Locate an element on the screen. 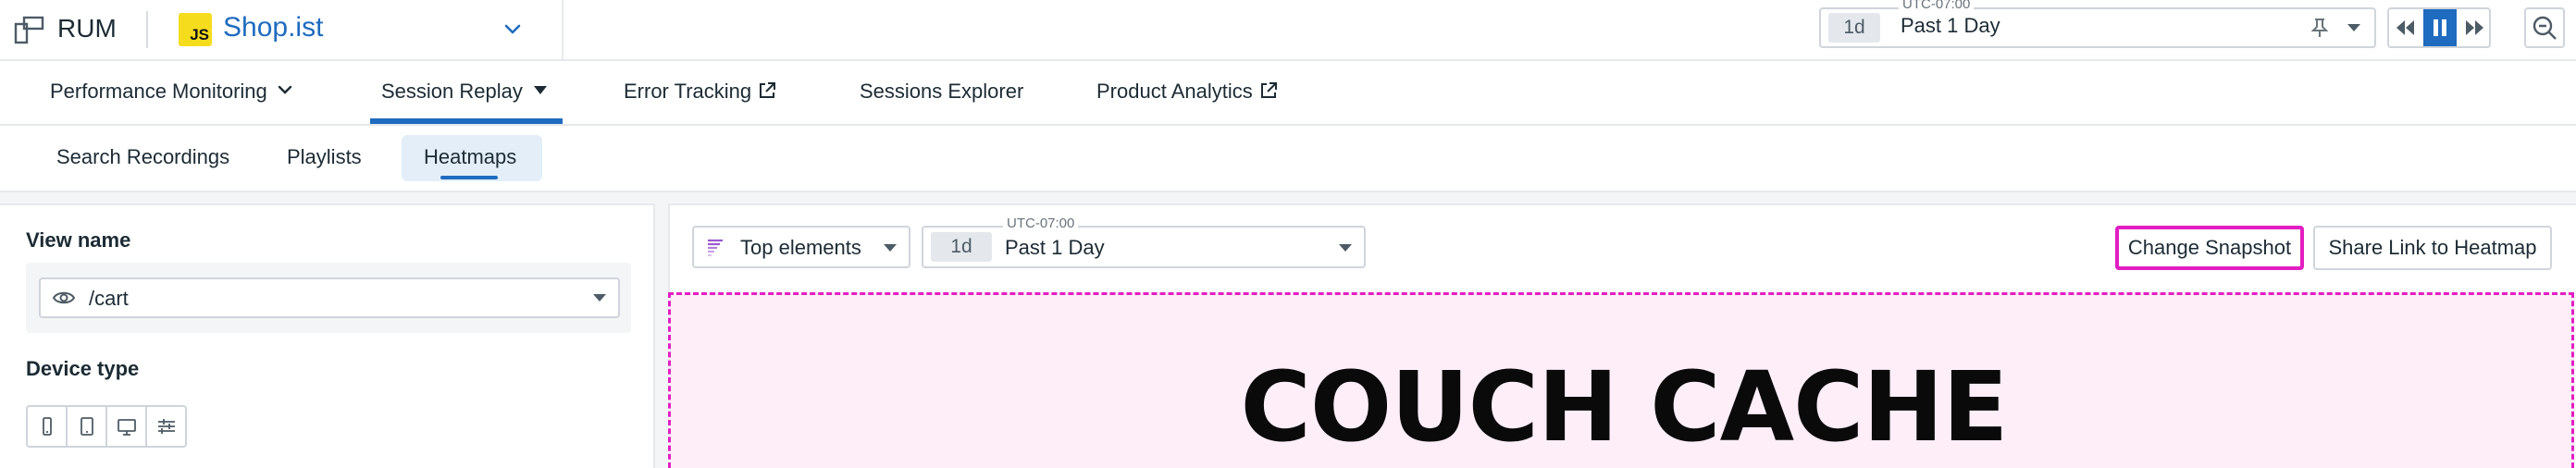  pause-button is located at coordinates (2440, 27).